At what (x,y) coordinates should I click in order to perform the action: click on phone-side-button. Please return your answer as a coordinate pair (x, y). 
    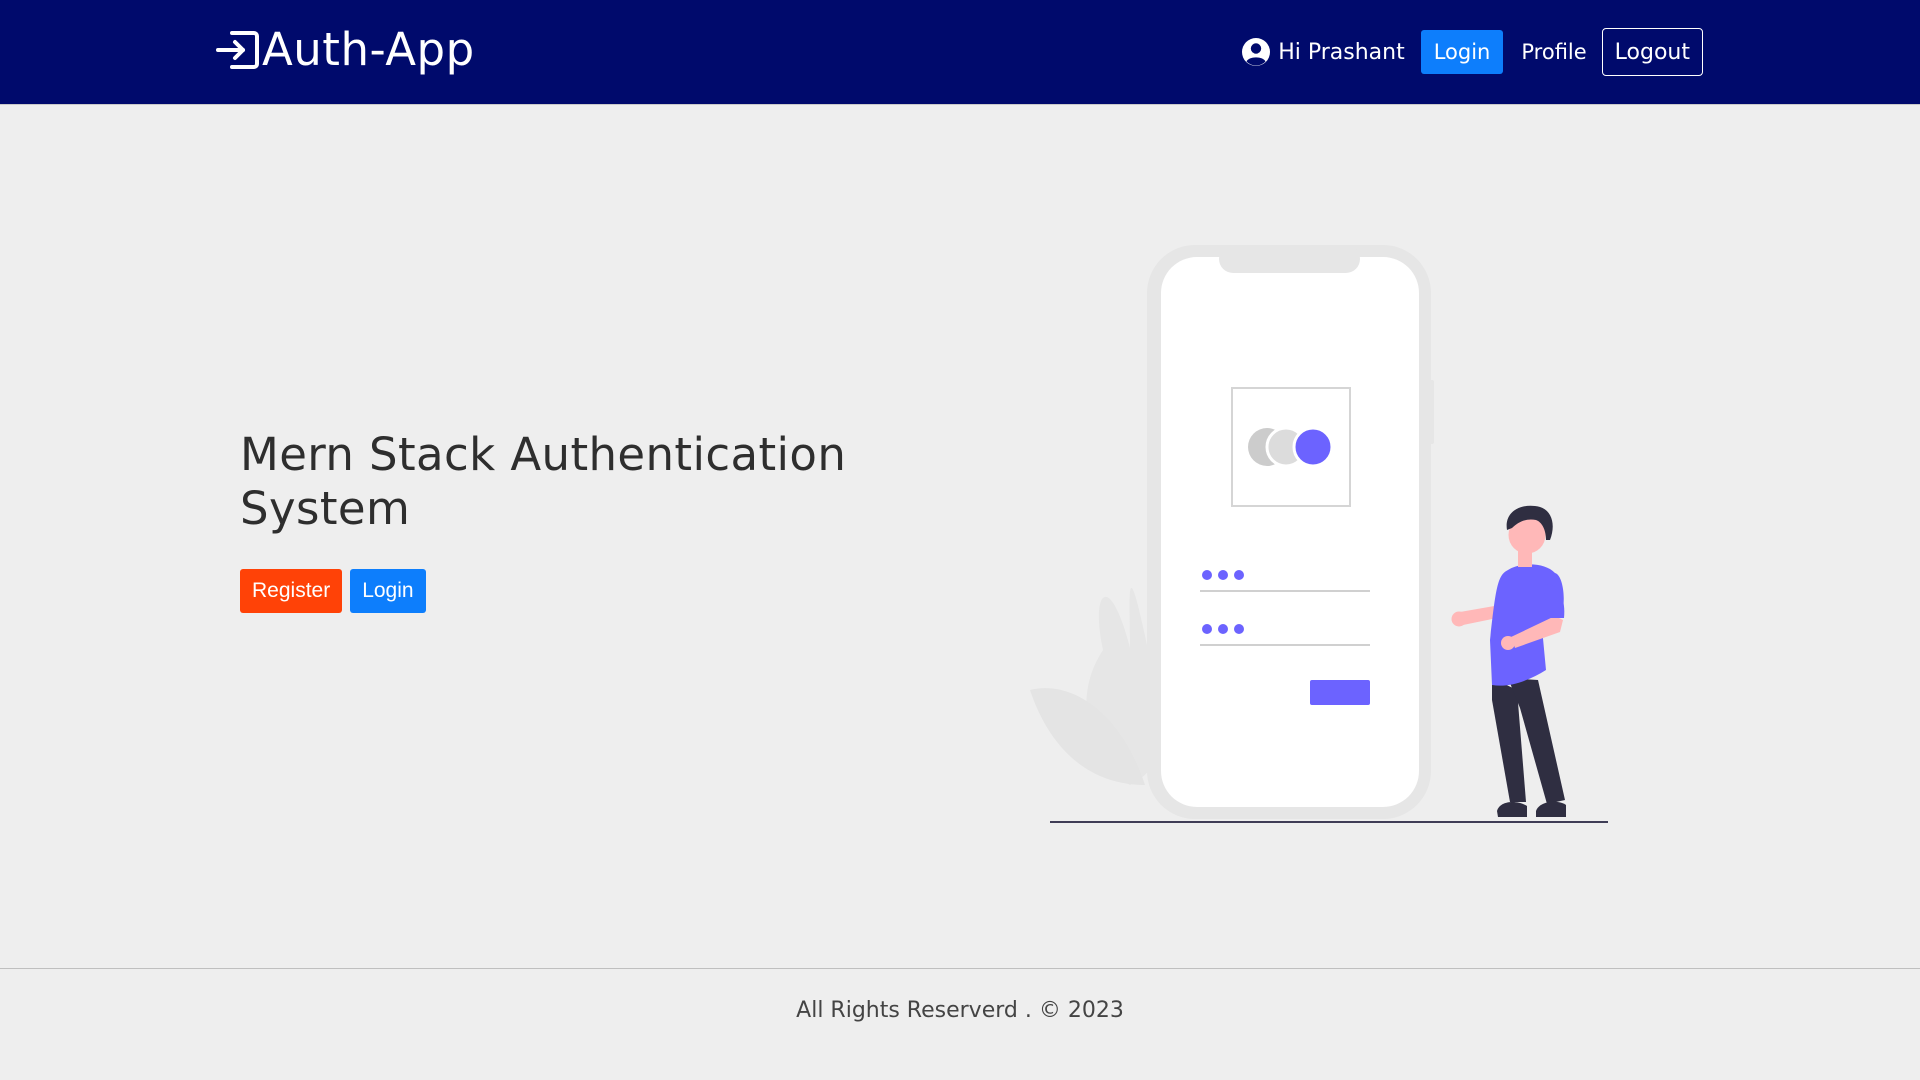
    Looking at the image, I should click on (1431, 412).